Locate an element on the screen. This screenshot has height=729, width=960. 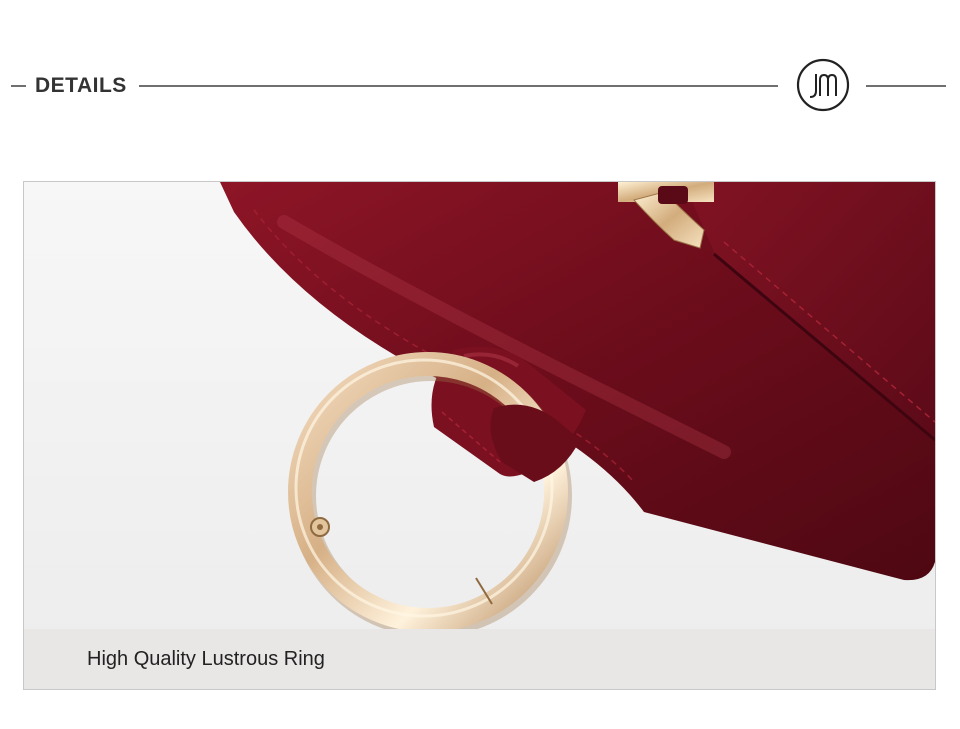
caption-bar: High Quality Lustrous Ring is located at coordinates (479, 659).